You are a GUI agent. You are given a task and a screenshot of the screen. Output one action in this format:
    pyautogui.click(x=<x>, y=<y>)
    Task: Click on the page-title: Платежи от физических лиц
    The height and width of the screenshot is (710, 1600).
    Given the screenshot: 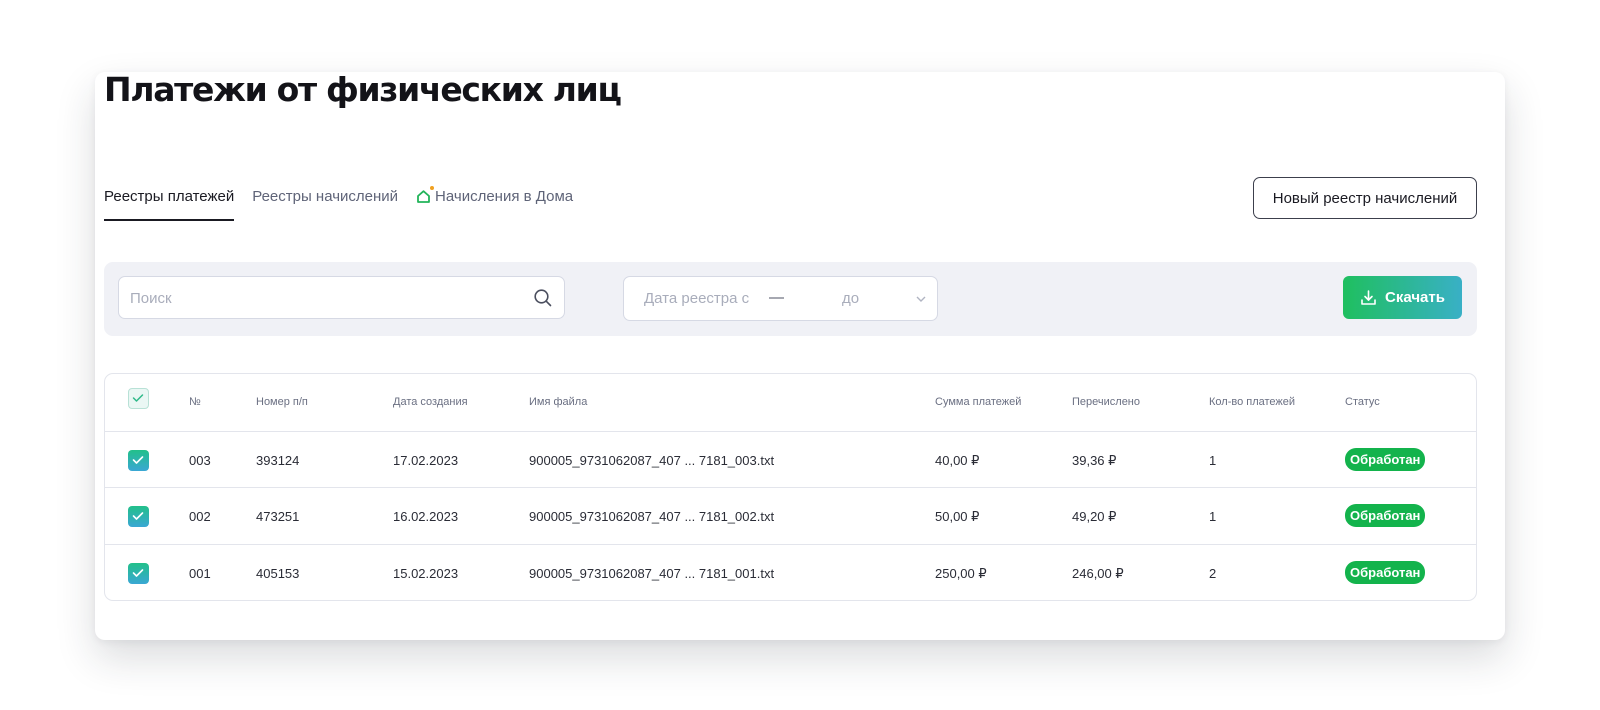 What is the action you would take?
    pyautogui.click(x=363, y=89)
    